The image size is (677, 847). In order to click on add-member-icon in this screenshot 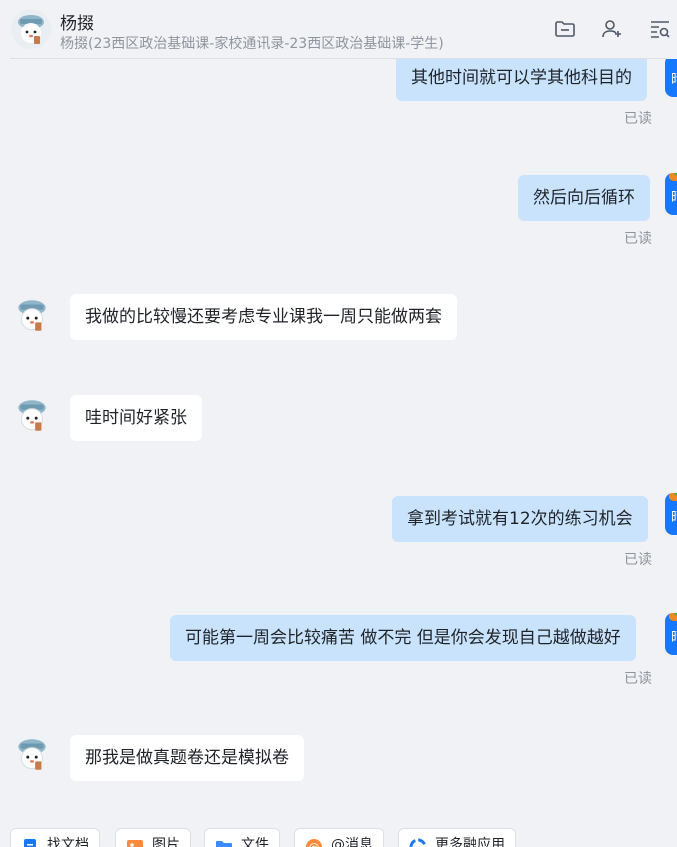, I will do `click(612, 29)`.